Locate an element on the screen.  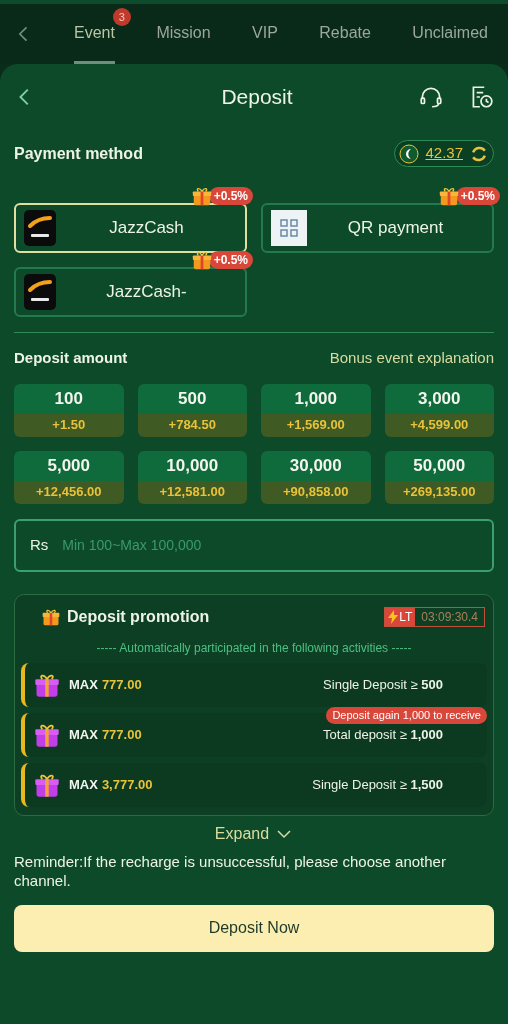
amount-bonus: +12,581.00 is located at coordinates (192, 492).